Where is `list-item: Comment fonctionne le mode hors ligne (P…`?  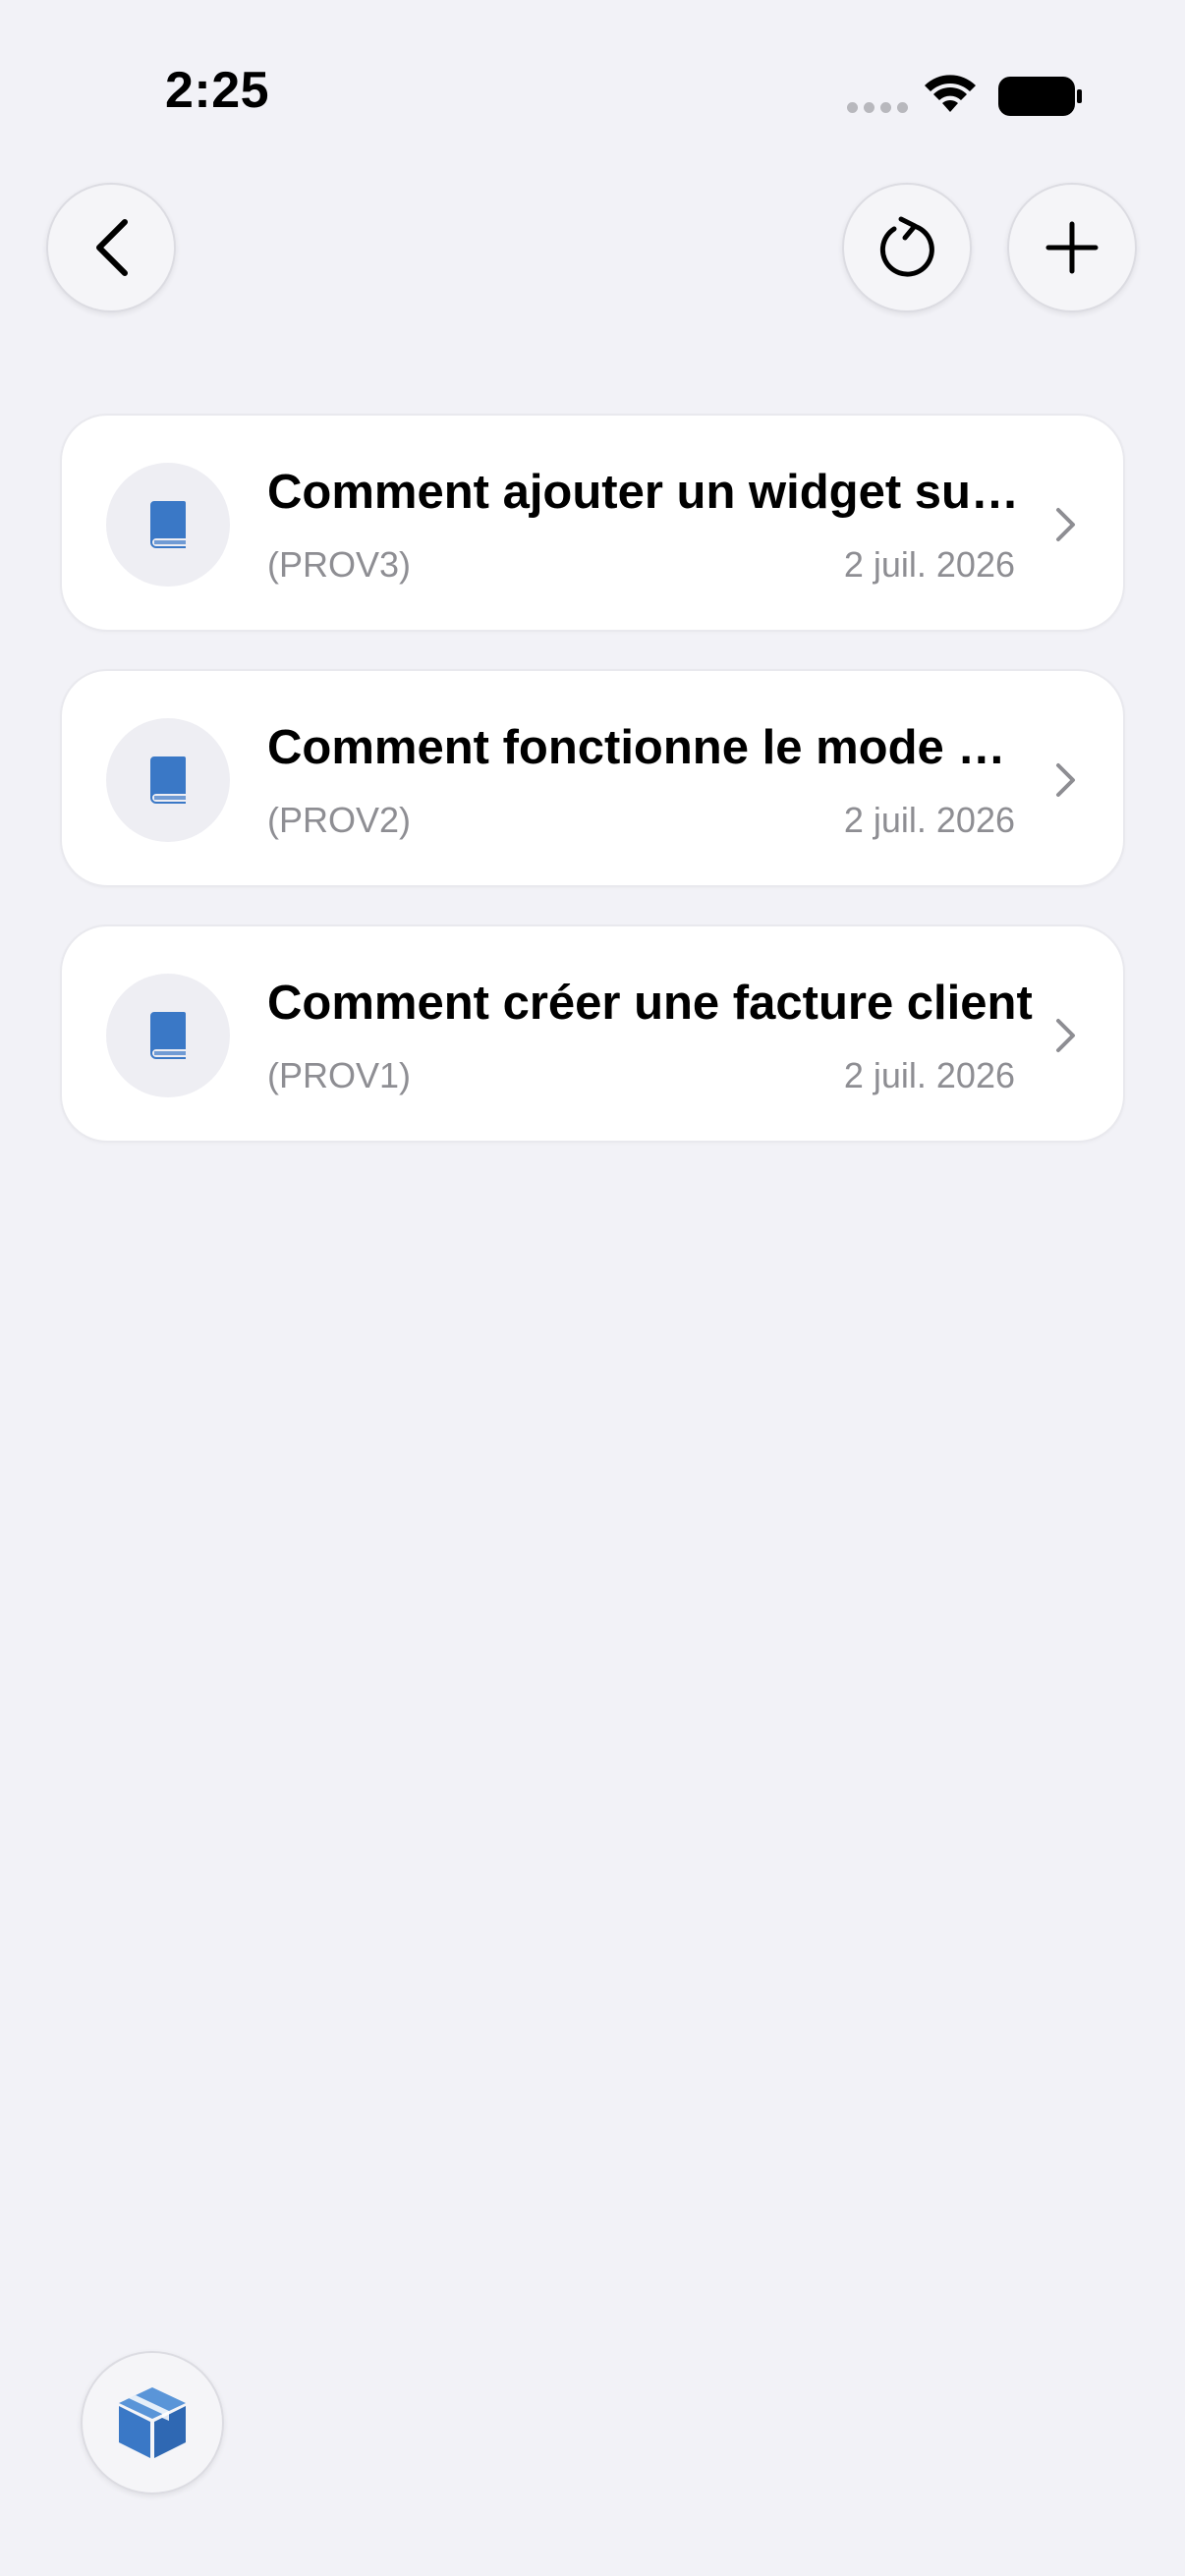 list-item: Comment fonctionne le mode hors ligne (P… is located at coordinates (592, 778).